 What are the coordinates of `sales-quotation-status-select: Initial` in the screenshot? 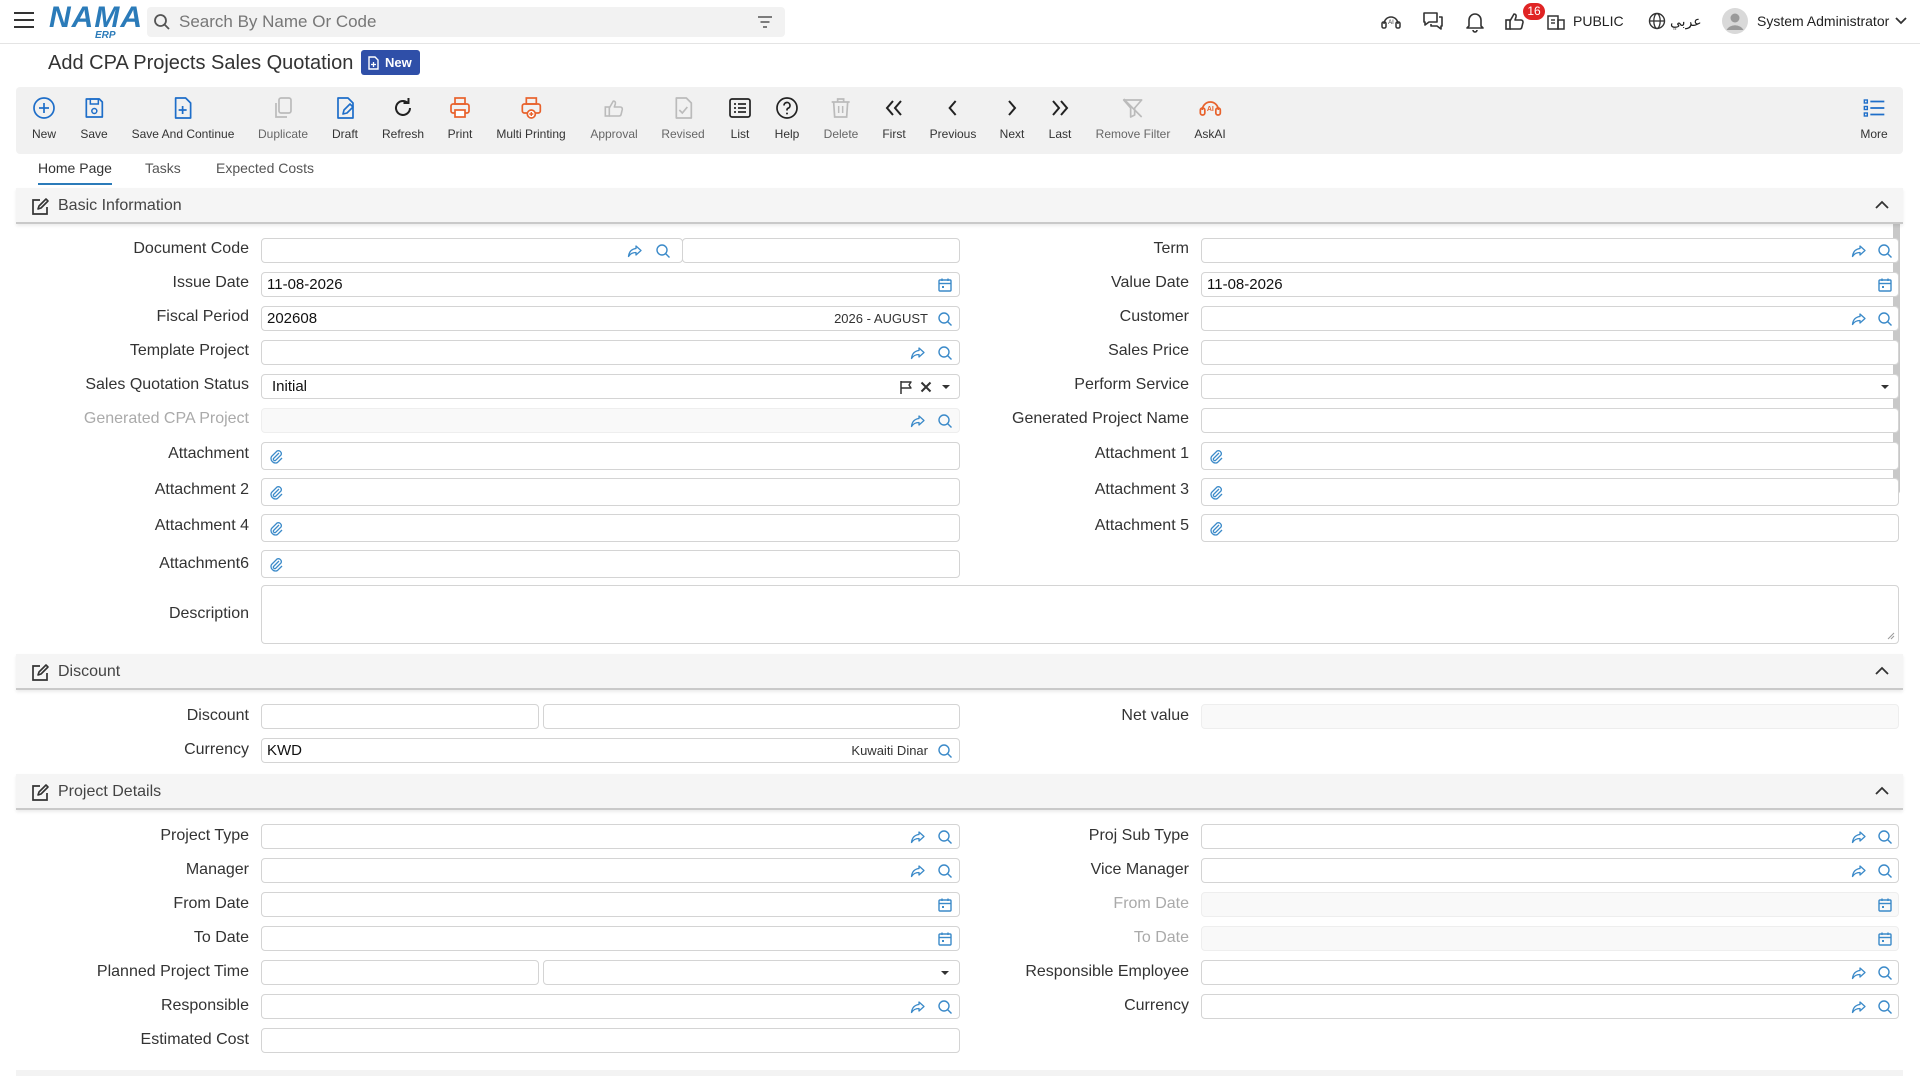 It's located at (610, 386).